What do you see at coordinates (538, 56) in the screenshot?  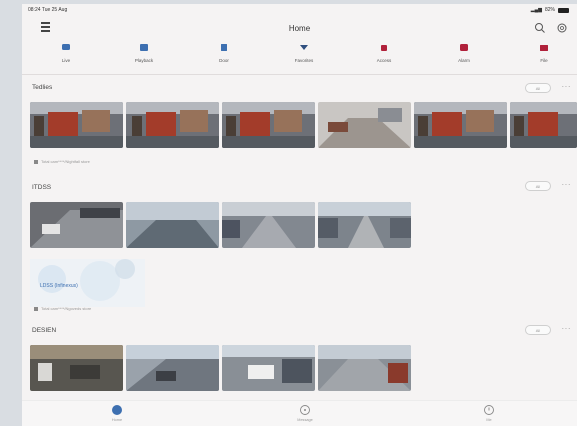 I see `nav-item-file: File` at bounding box center [538, 56].